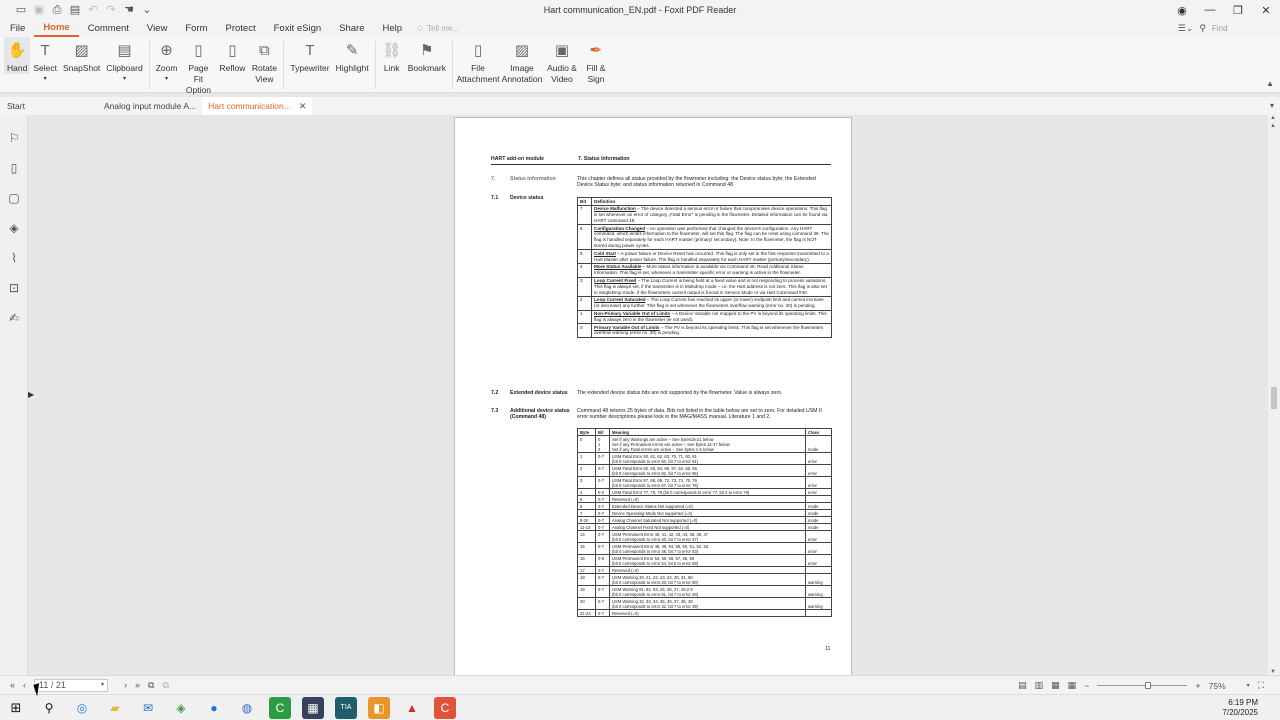 The image size is (1280, 720). I want to click on select-button: T Select ▾, so click(45, 61).